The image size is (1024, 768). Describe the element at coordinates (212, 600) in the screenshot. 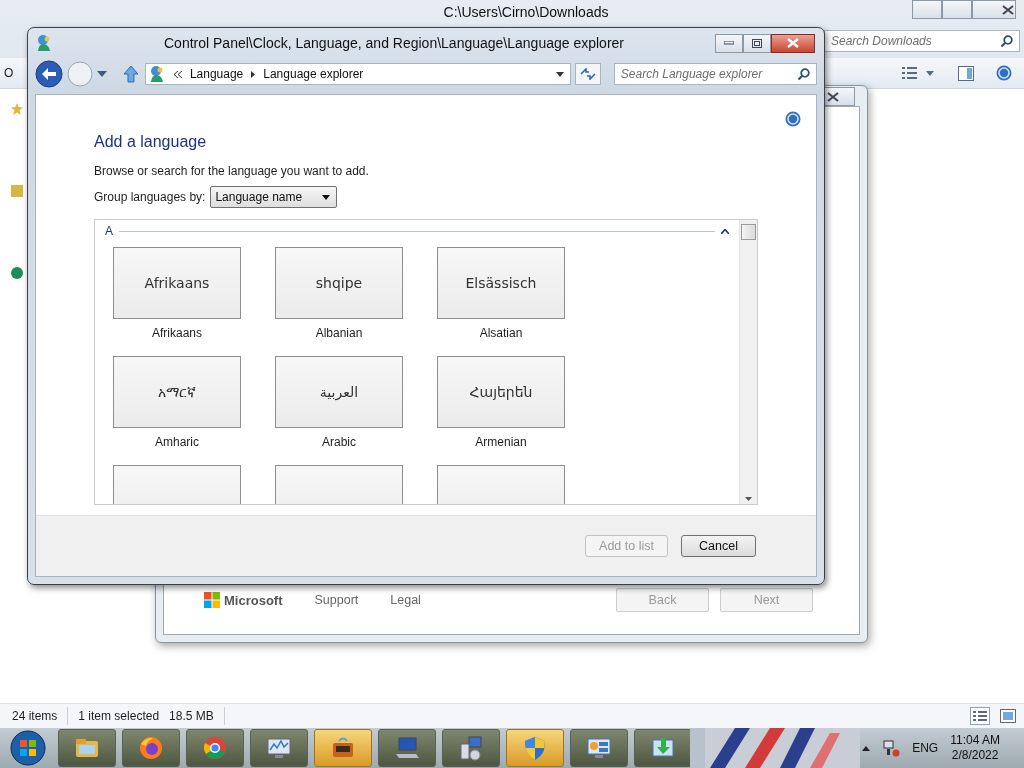

I see `logo-icon` at that location.